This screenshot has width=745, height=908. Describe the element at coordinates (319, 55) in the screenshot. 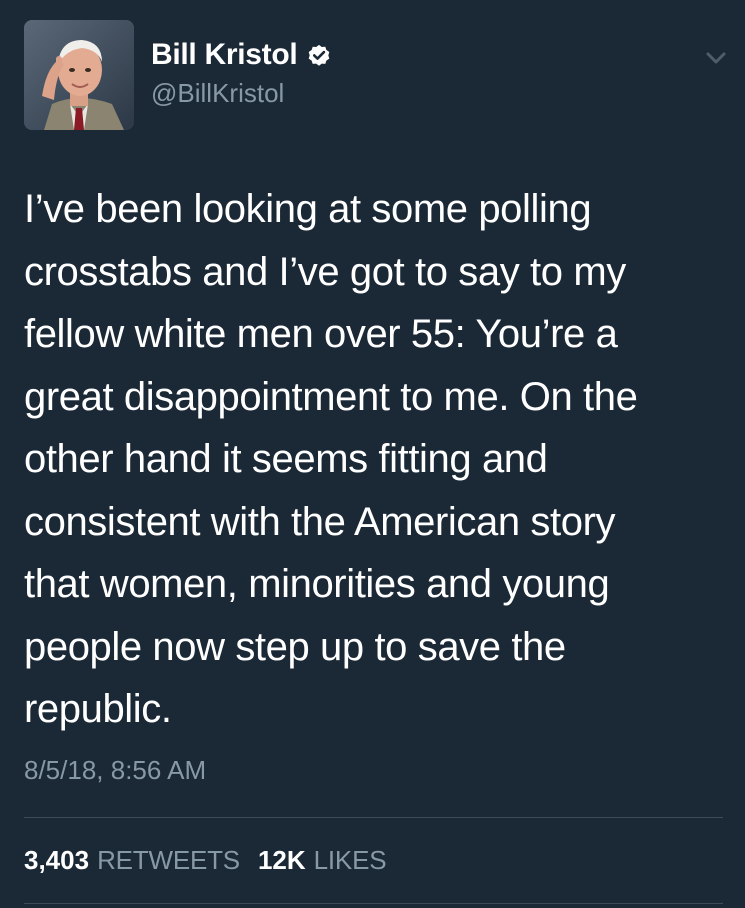

I see `verified-badge-icon` at that location.